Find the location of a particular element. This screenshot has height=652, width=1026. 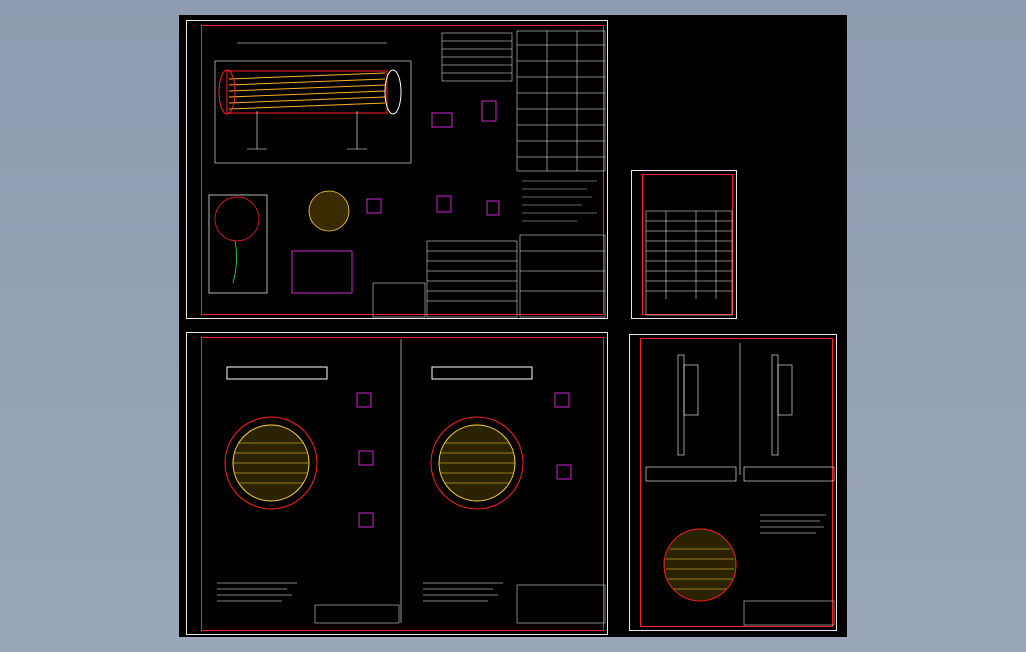

parts-list-table is located at coordinates (689, 263).